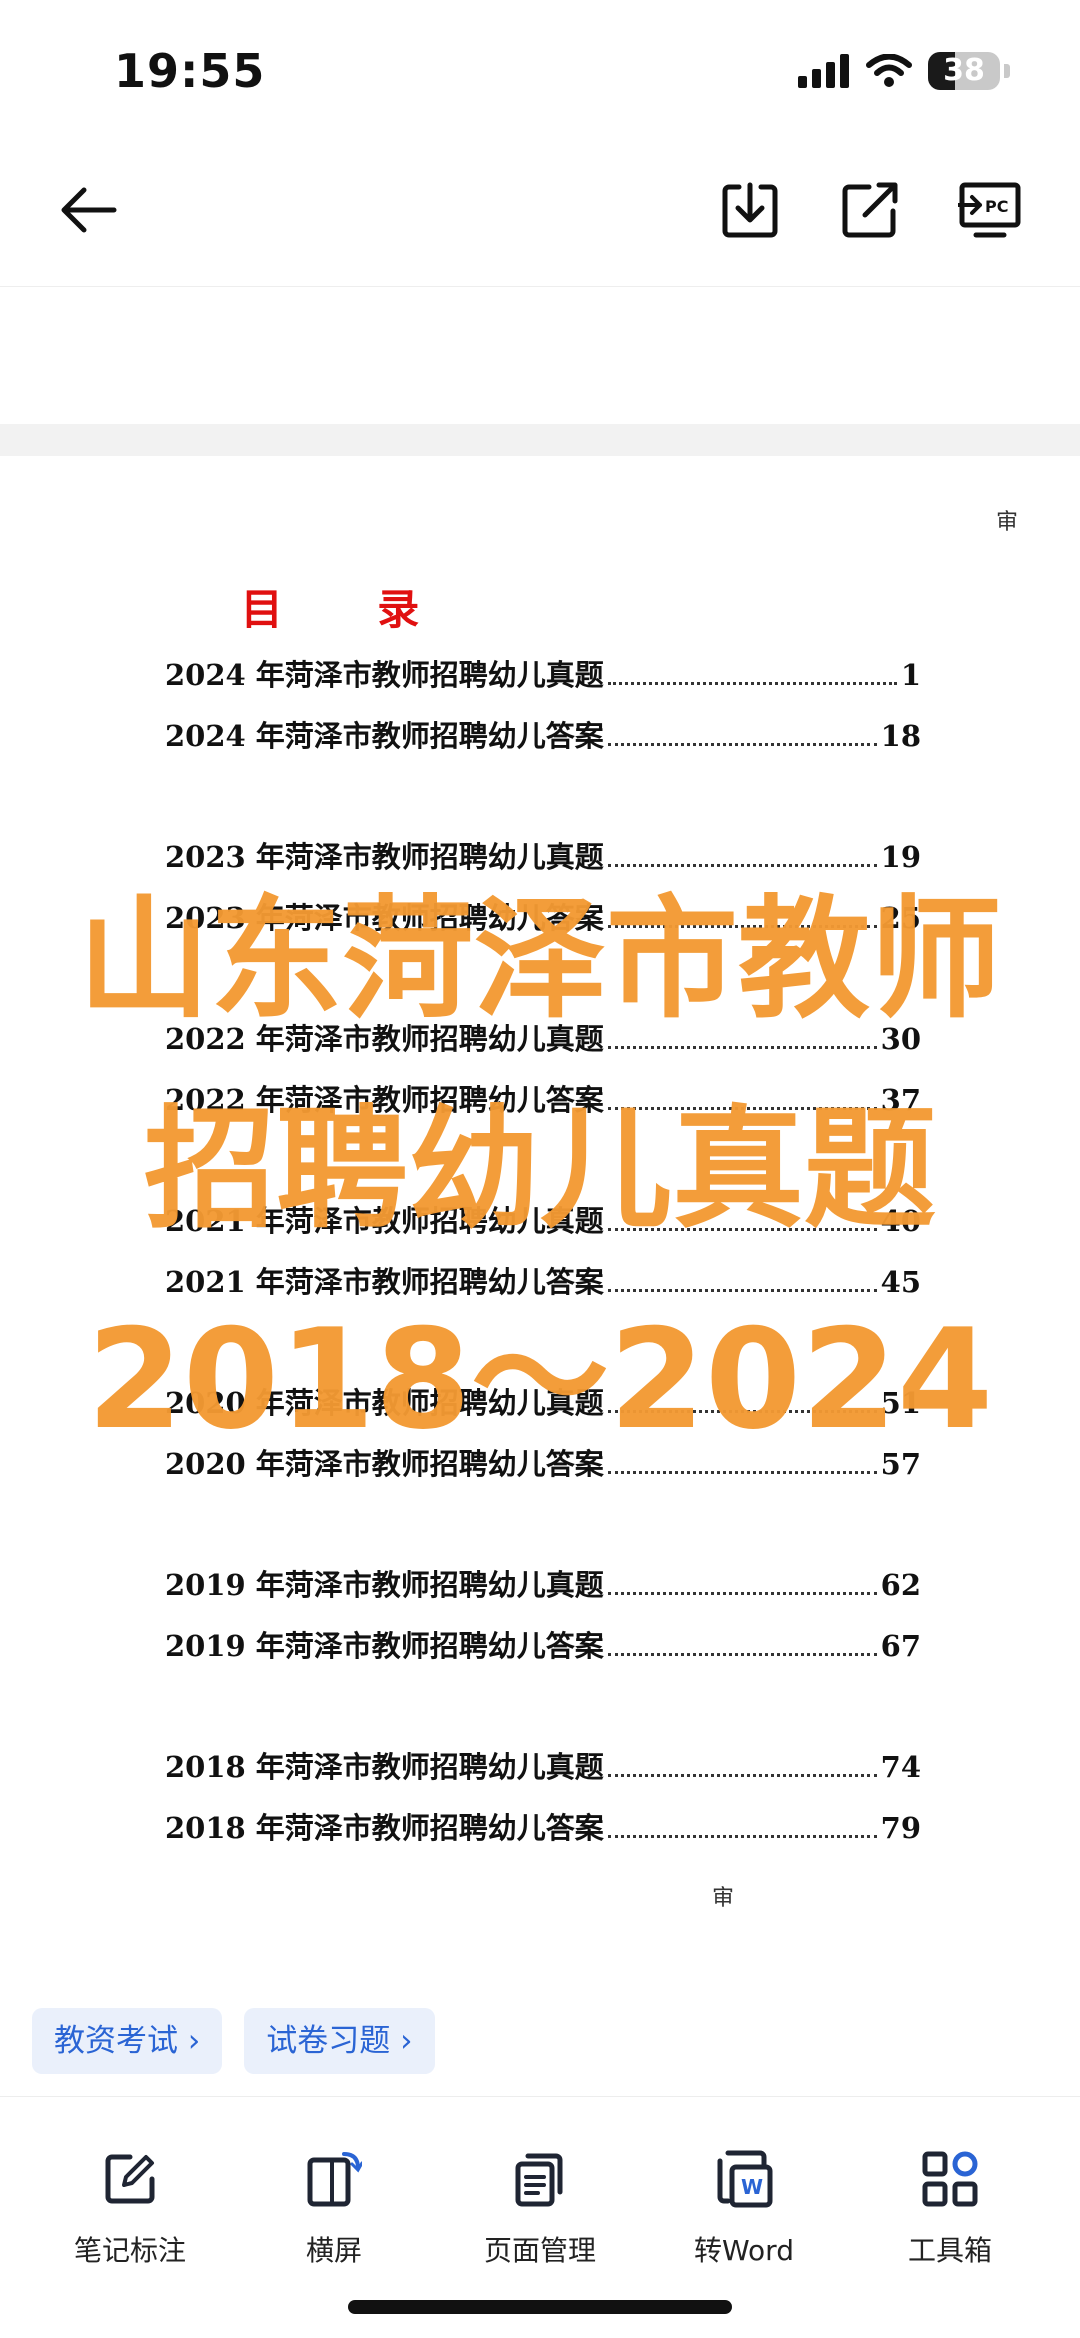 The image size is (1080, 2338). I want to click on chip-teacher-exam: 教资考试 ›, so click(127, 2041).